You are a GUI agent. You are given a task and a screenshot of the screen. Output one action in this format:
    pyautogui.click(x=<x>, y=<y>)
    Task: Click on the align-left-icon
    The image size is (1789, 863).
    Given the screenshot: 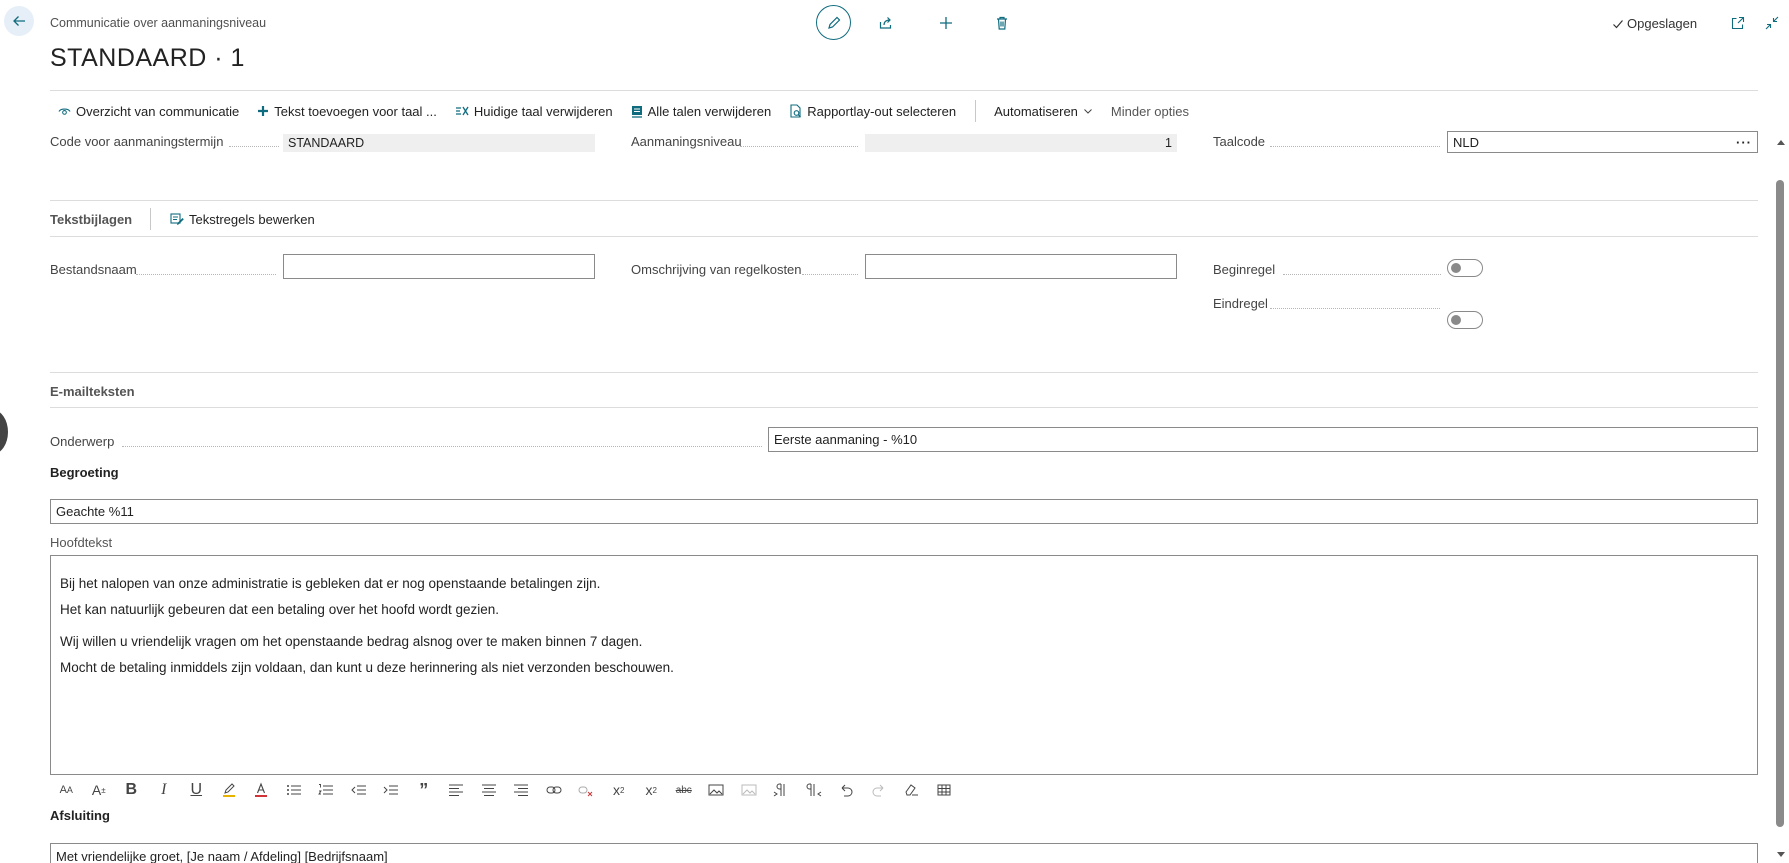 What is the action you would take?
    pyautogui.click(x=456, y=790)
    